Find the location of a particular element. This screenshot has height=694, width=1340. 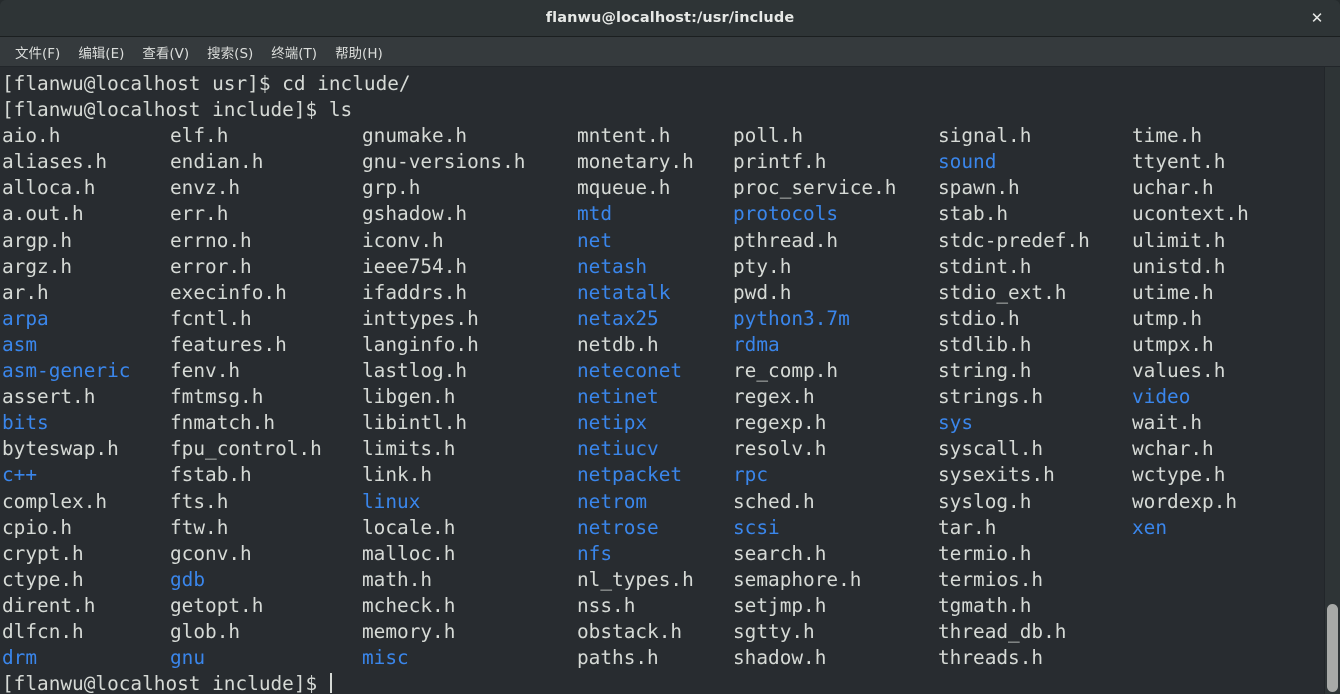

ls-entry-file: pwd.h is located at coordinates (762, 292).